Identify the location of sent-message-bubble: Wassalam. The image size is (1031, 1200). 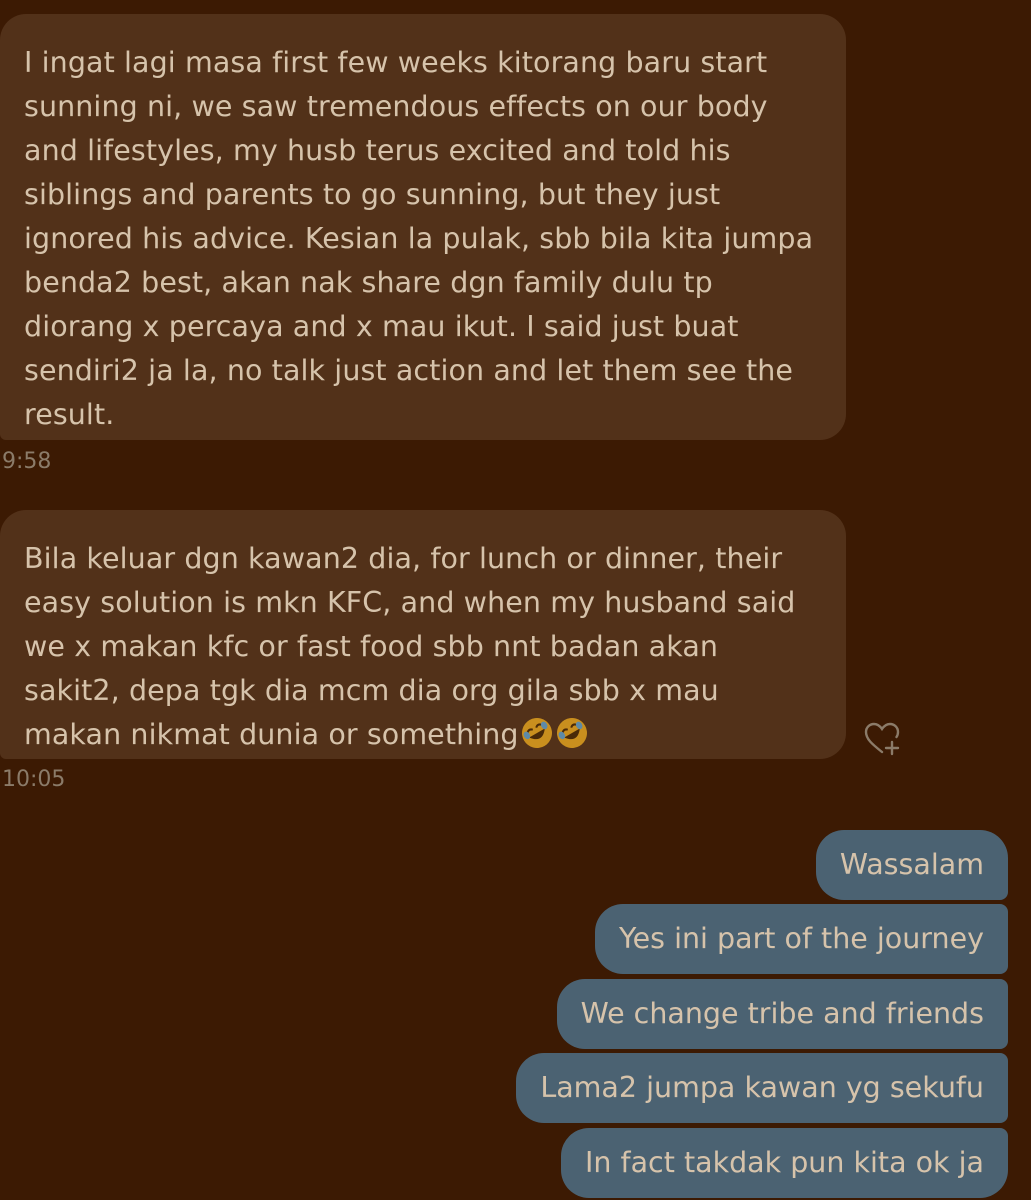
(911, 865).